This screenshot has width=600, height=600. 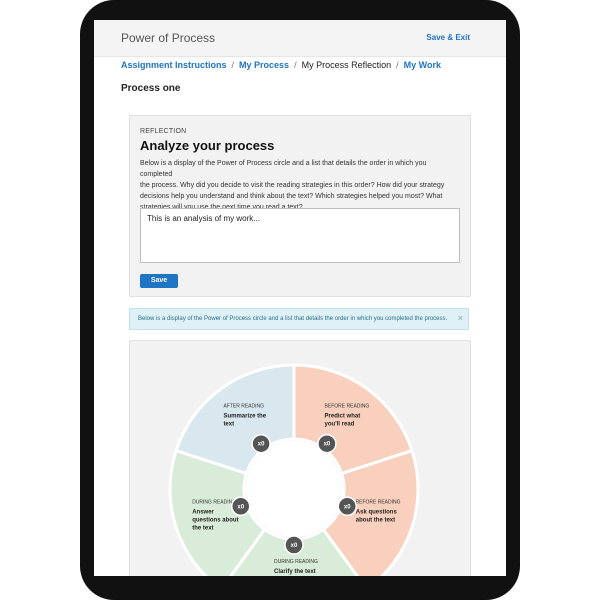 I want to click on breadcrumb-assignment-instructions: Assignment Instructions, so click(x=174, y=65).